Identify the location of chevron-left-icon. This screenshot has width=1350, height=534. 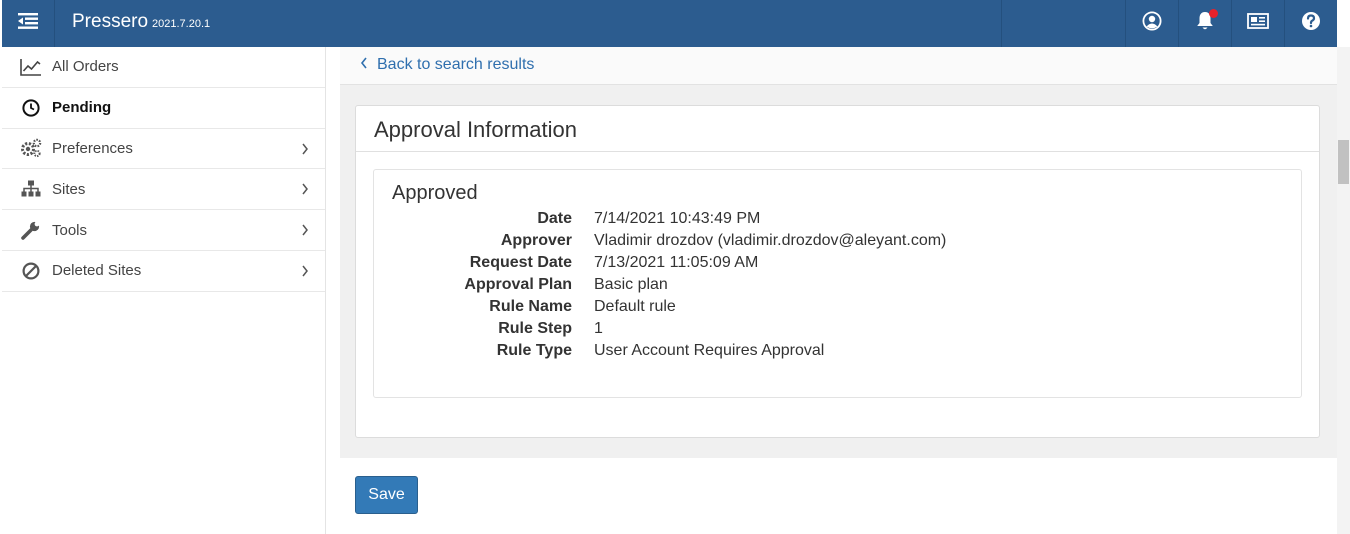
(368, 65).